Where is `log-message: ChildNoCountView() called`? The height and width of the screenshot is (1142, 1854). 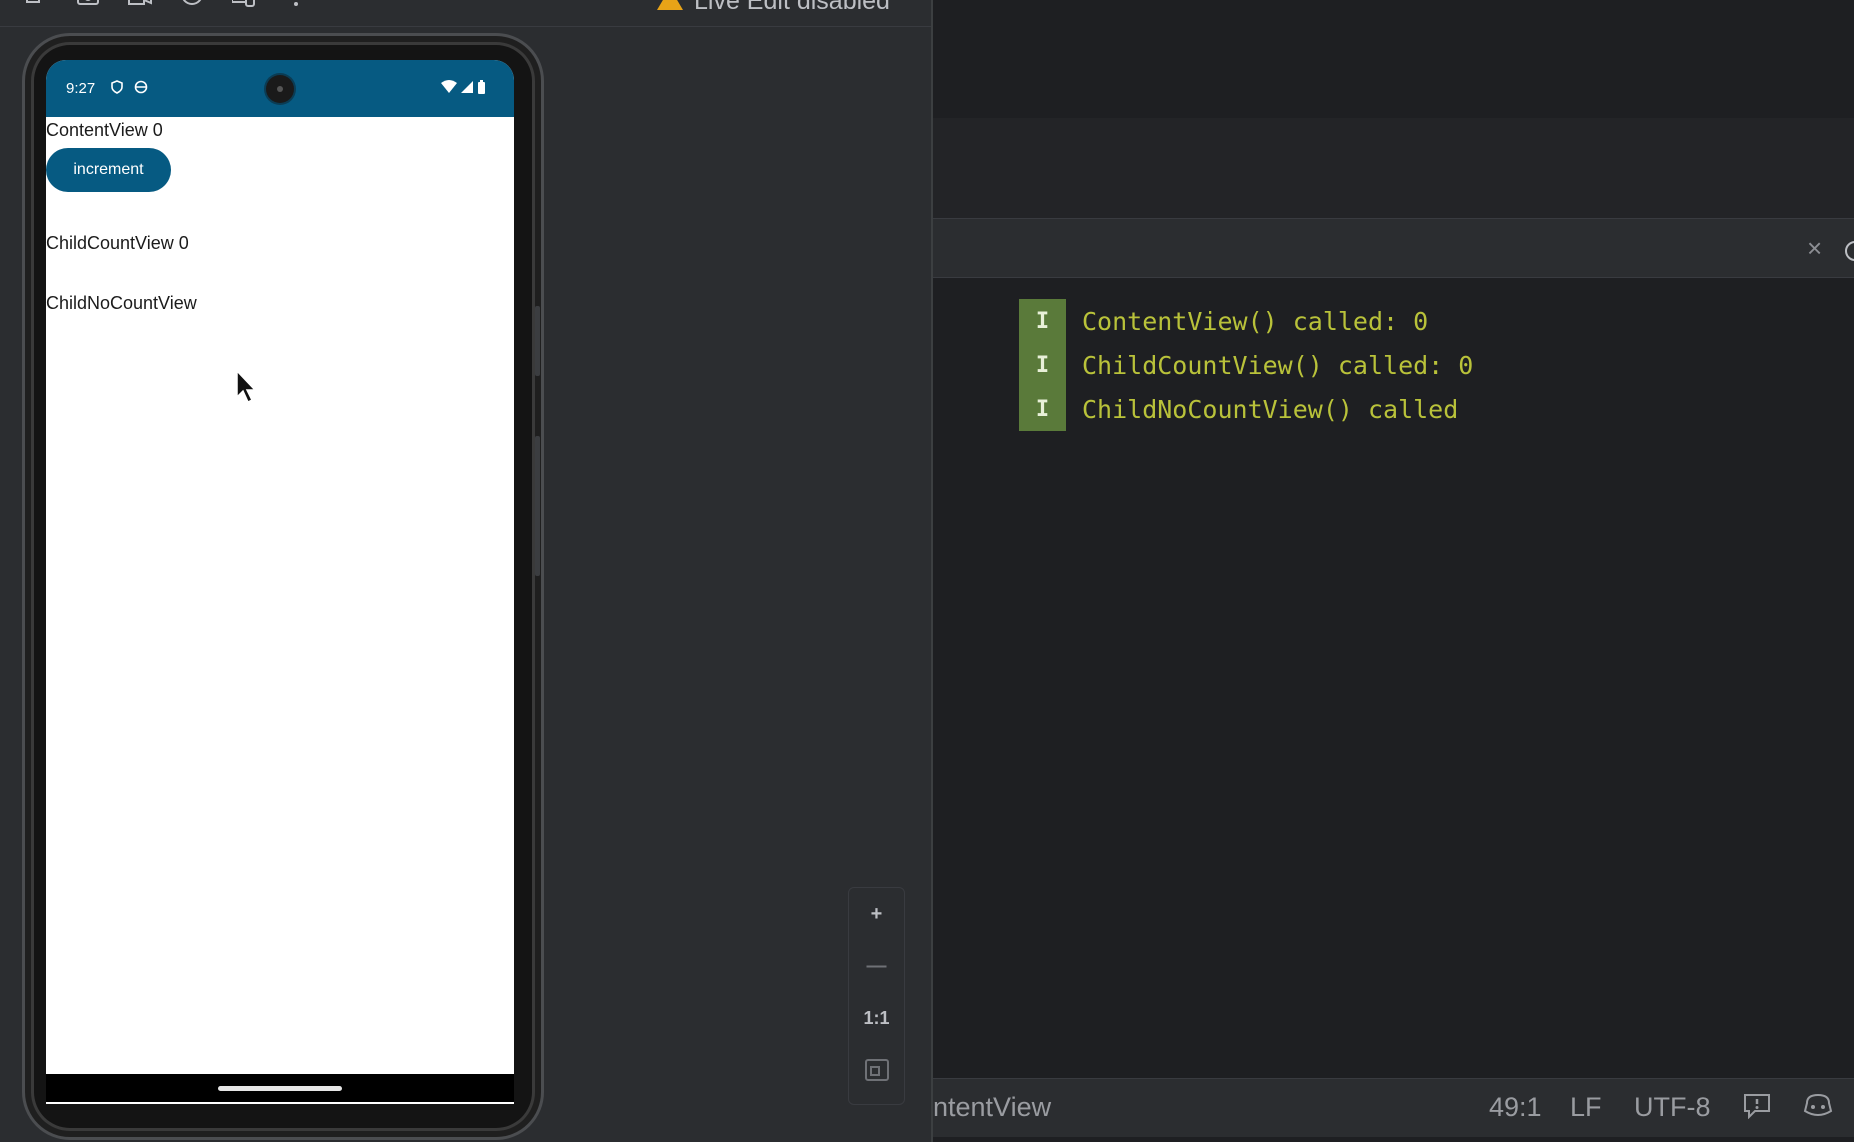
log-message: ChildNoCountView() called is located at coordinates (1270, 409).